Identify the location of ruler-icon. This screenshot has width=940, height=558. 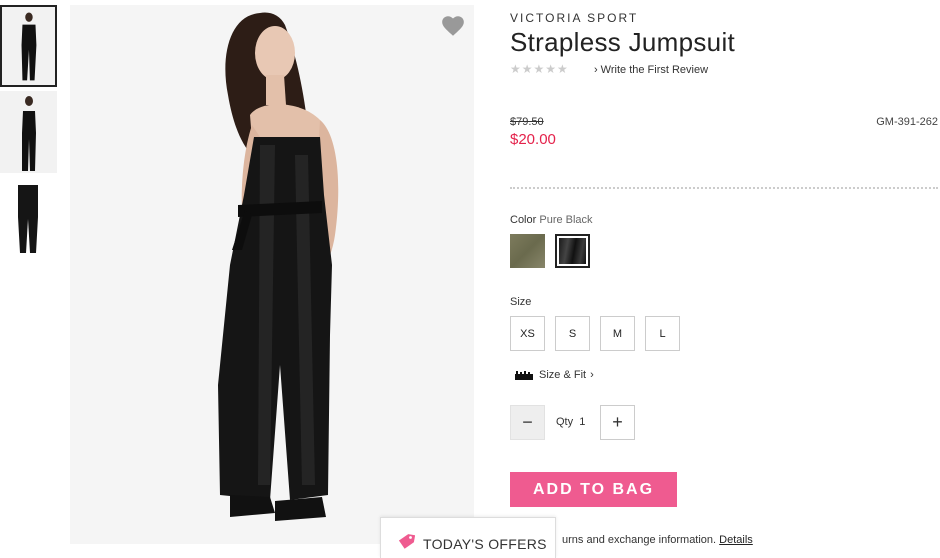
(524, 375).